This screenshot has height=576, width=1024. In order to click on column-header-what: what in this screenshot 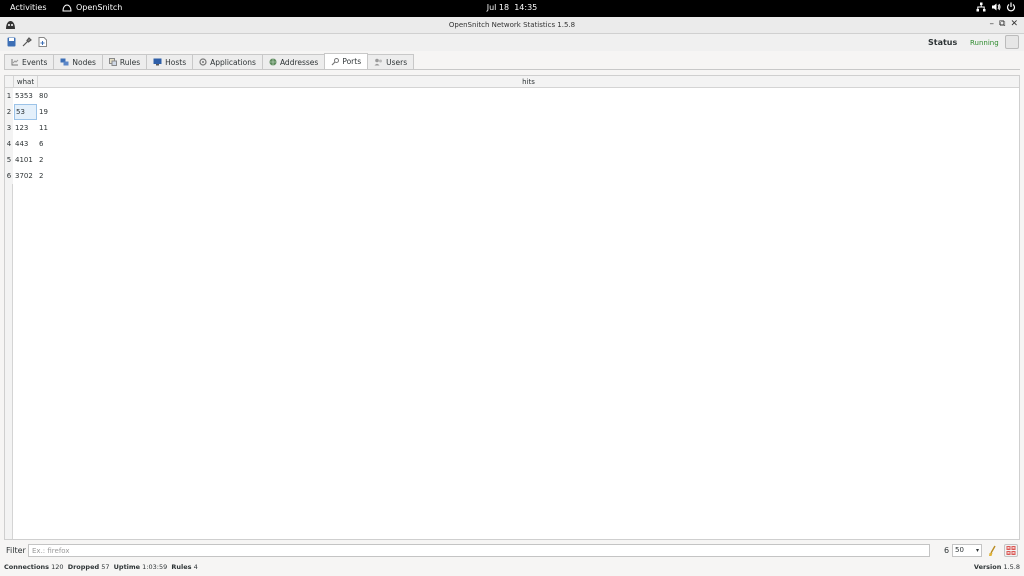, I will do `click(26, 82)`.